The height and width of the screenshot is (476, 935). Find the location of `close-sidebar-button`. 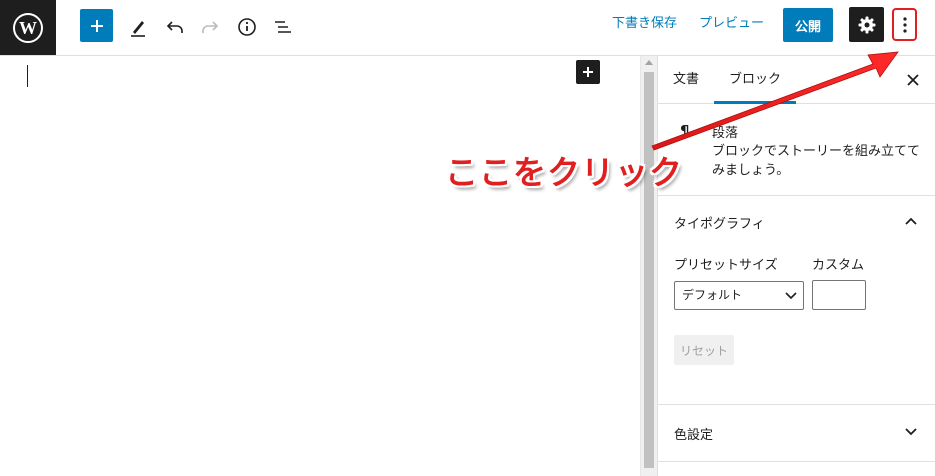

close-sidebar-button is located at coordinates (913, 80).